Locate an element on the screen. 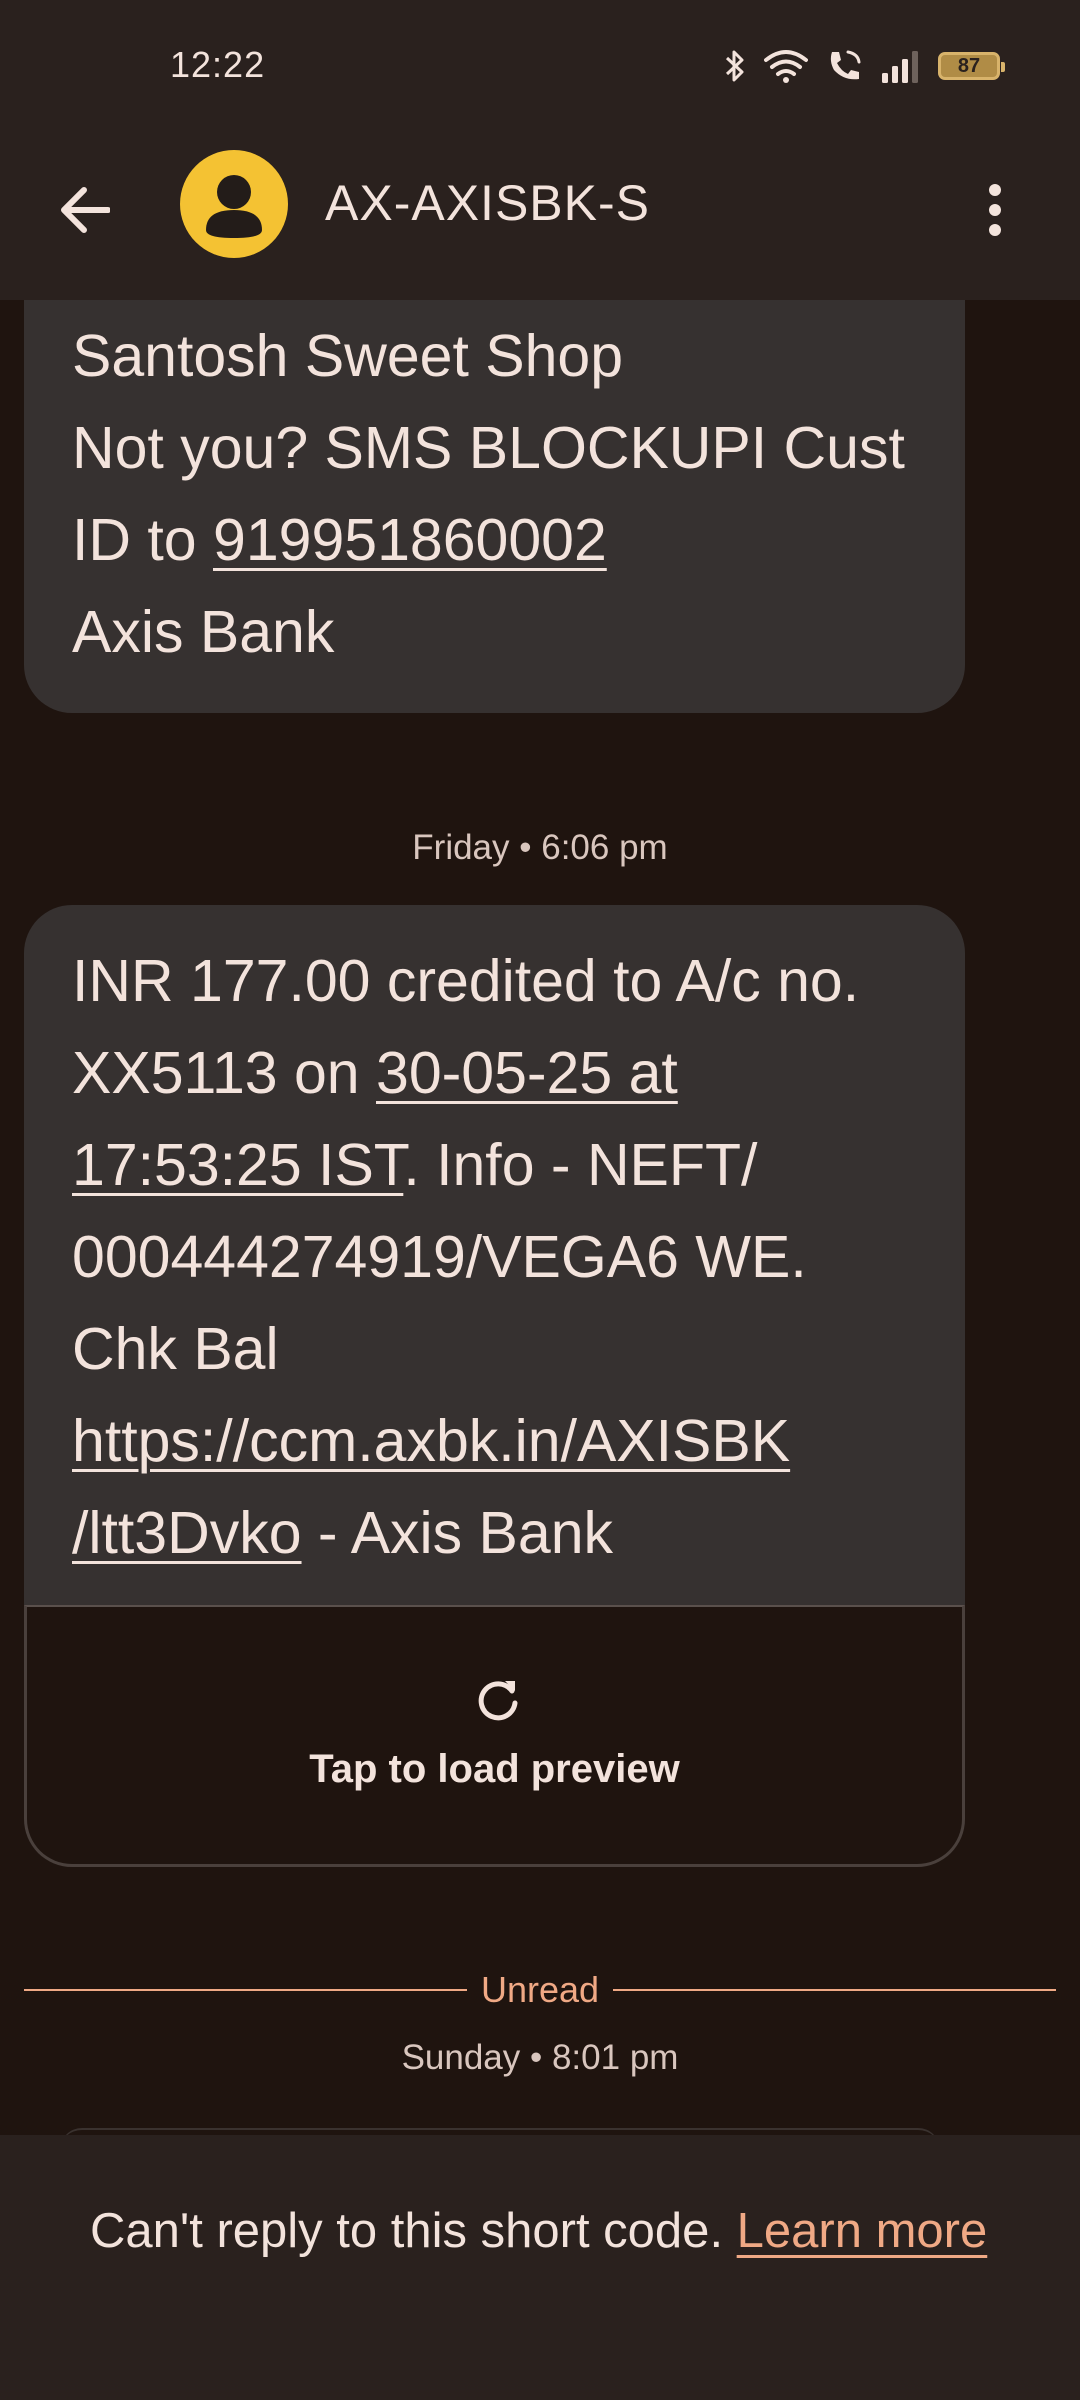 The width and height of the screenshot is (1080, 2400). message-line: /ltt3Dvko - Axis Bank is located at coordinates (494, 1533).